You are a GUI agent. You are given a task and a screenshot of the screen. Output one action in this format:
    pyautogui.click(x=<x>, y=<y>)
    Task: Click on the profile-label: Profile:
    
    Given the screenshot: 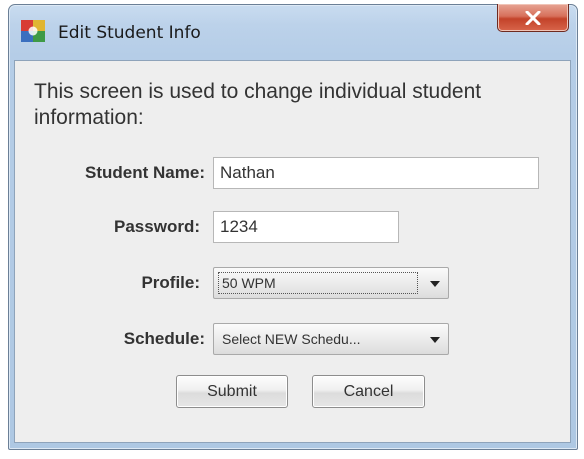 What is the action you would take?
    pyautogui.click(x=170, y=282)
    